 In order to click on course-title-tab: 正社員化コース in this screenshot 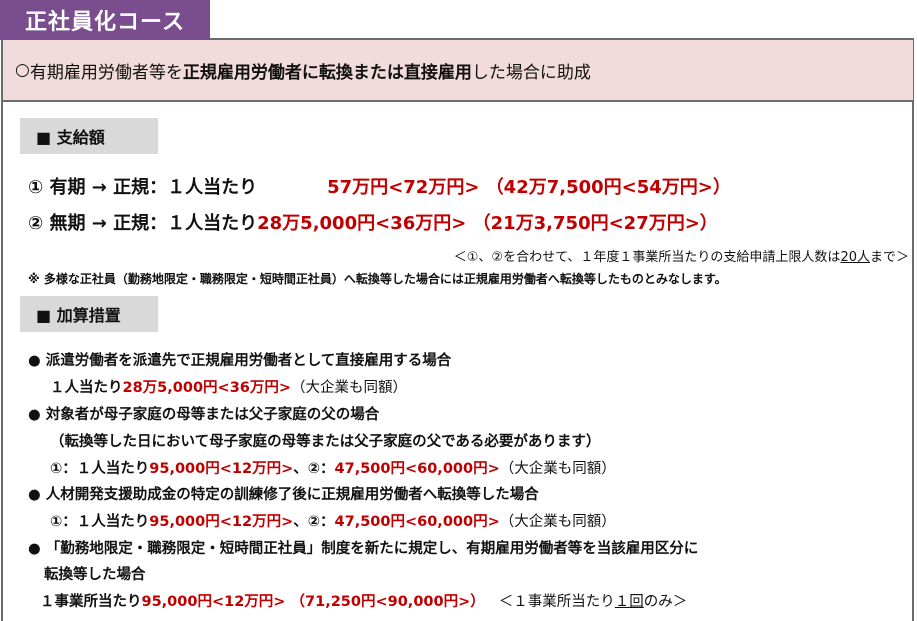, I will do `click(105, 20)`.